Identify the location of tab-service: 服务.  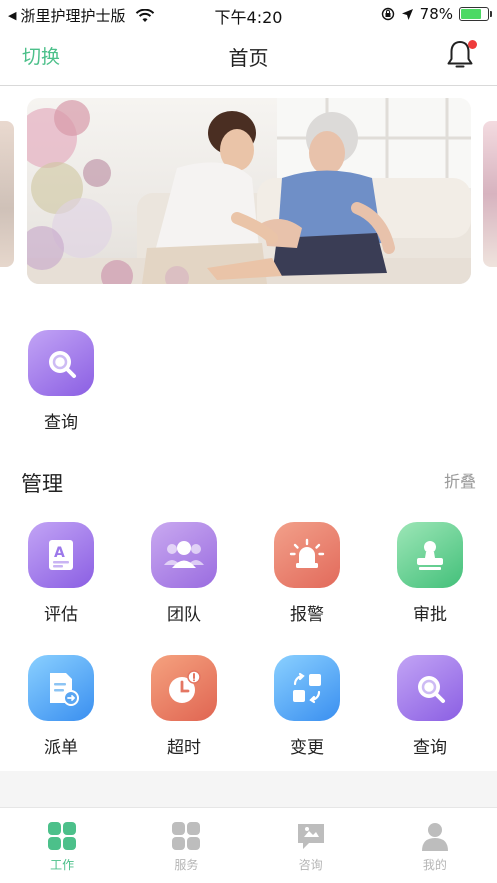
(186, 845).